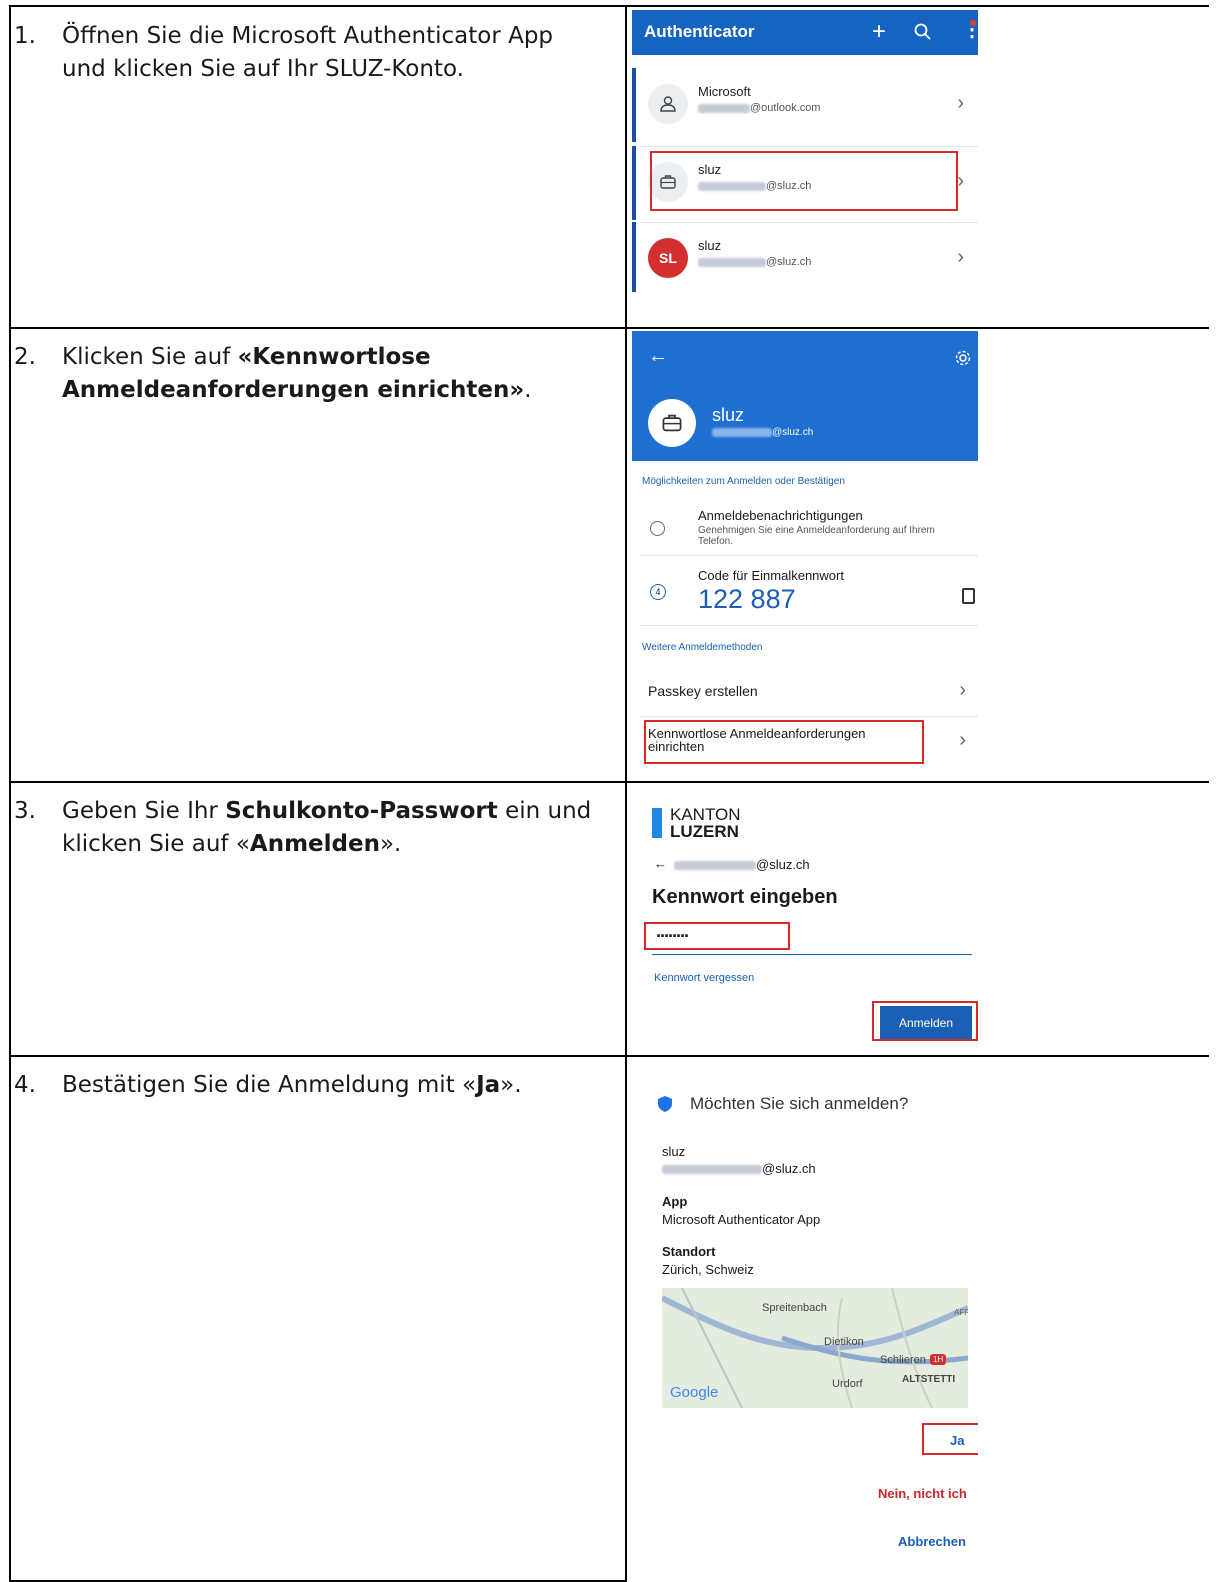  What do you see at coordinates (963, 358) in the screenshot?
I see `gear-icon` at bounding box center [963, 358].